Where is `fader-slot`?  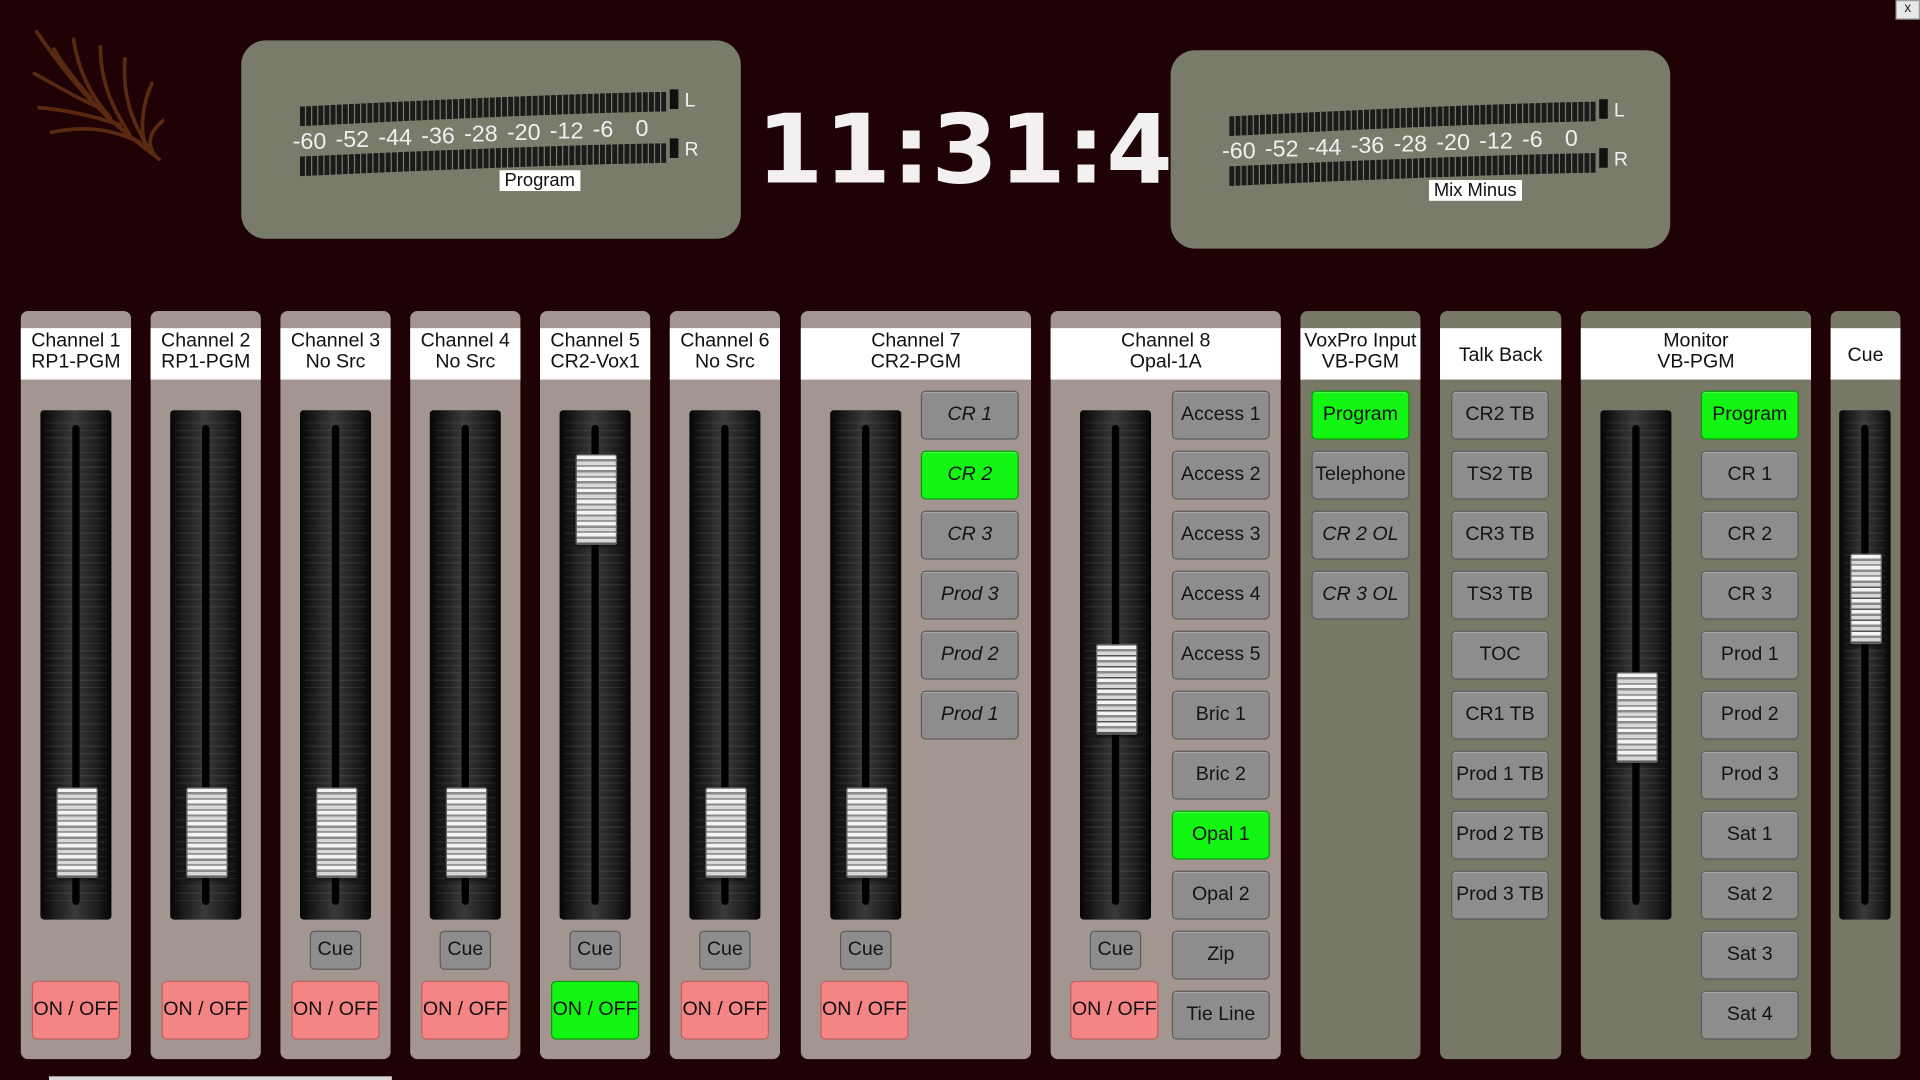 fader-slot is located at coordinates (1865, 664).